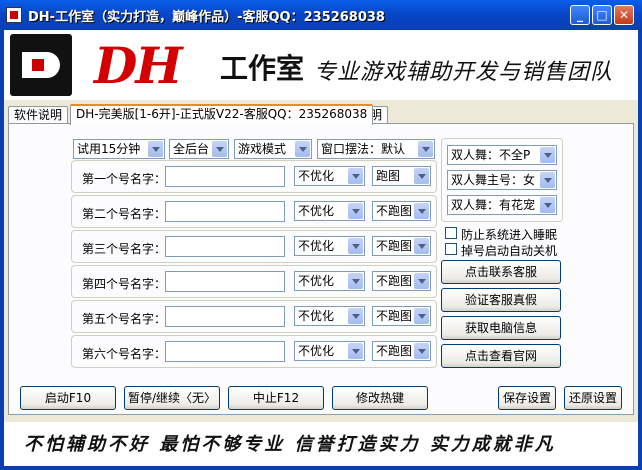  Describe the element at coordinates (580, 15) in the screenshot. I see `minimize-button: _` at that location.